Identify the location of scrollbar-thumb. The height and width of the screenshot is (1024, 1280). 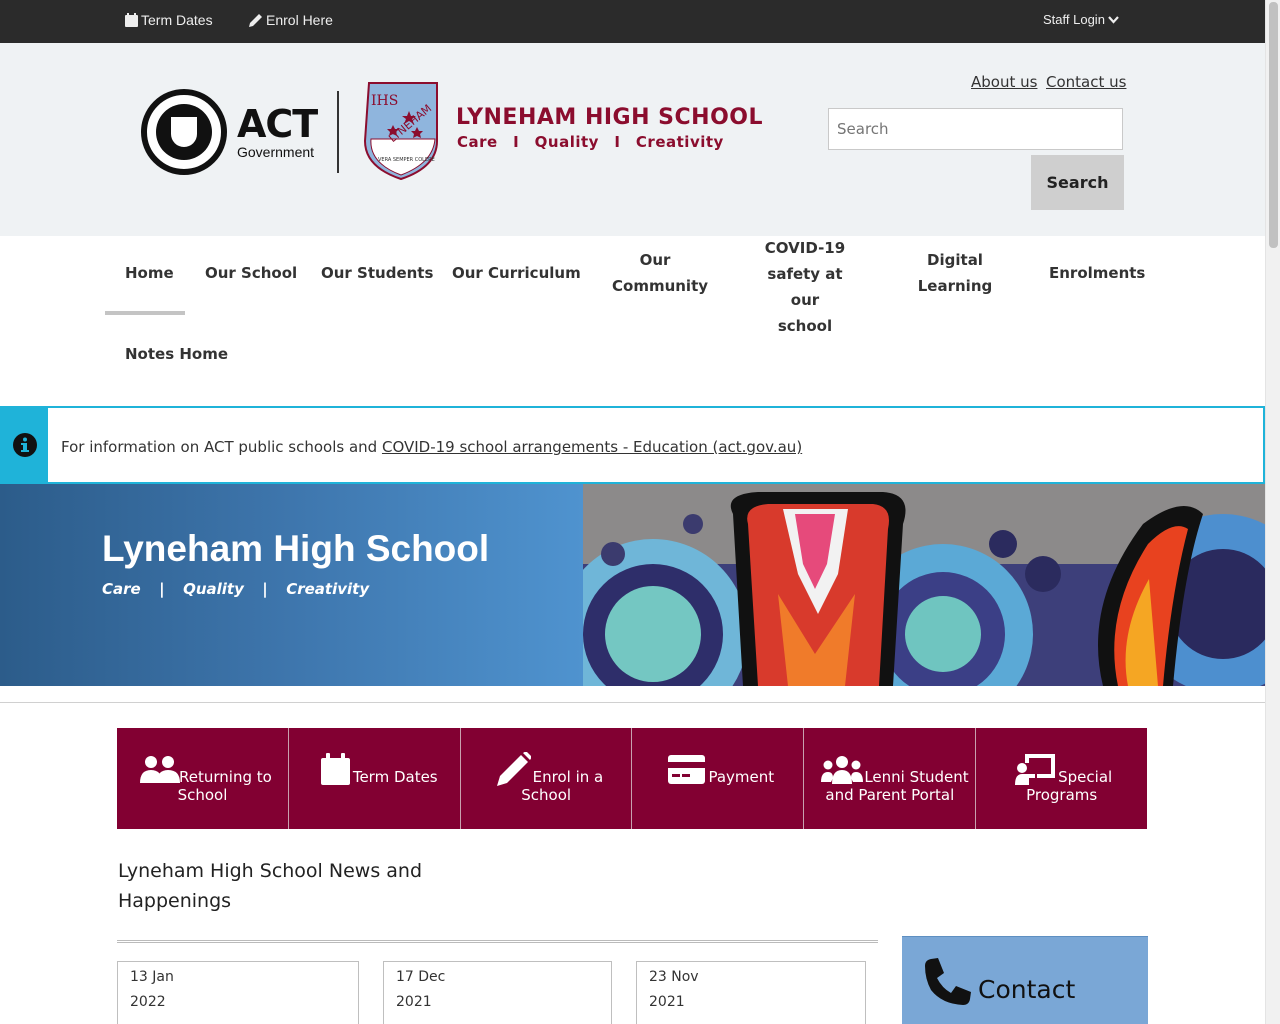
(1273, 125).